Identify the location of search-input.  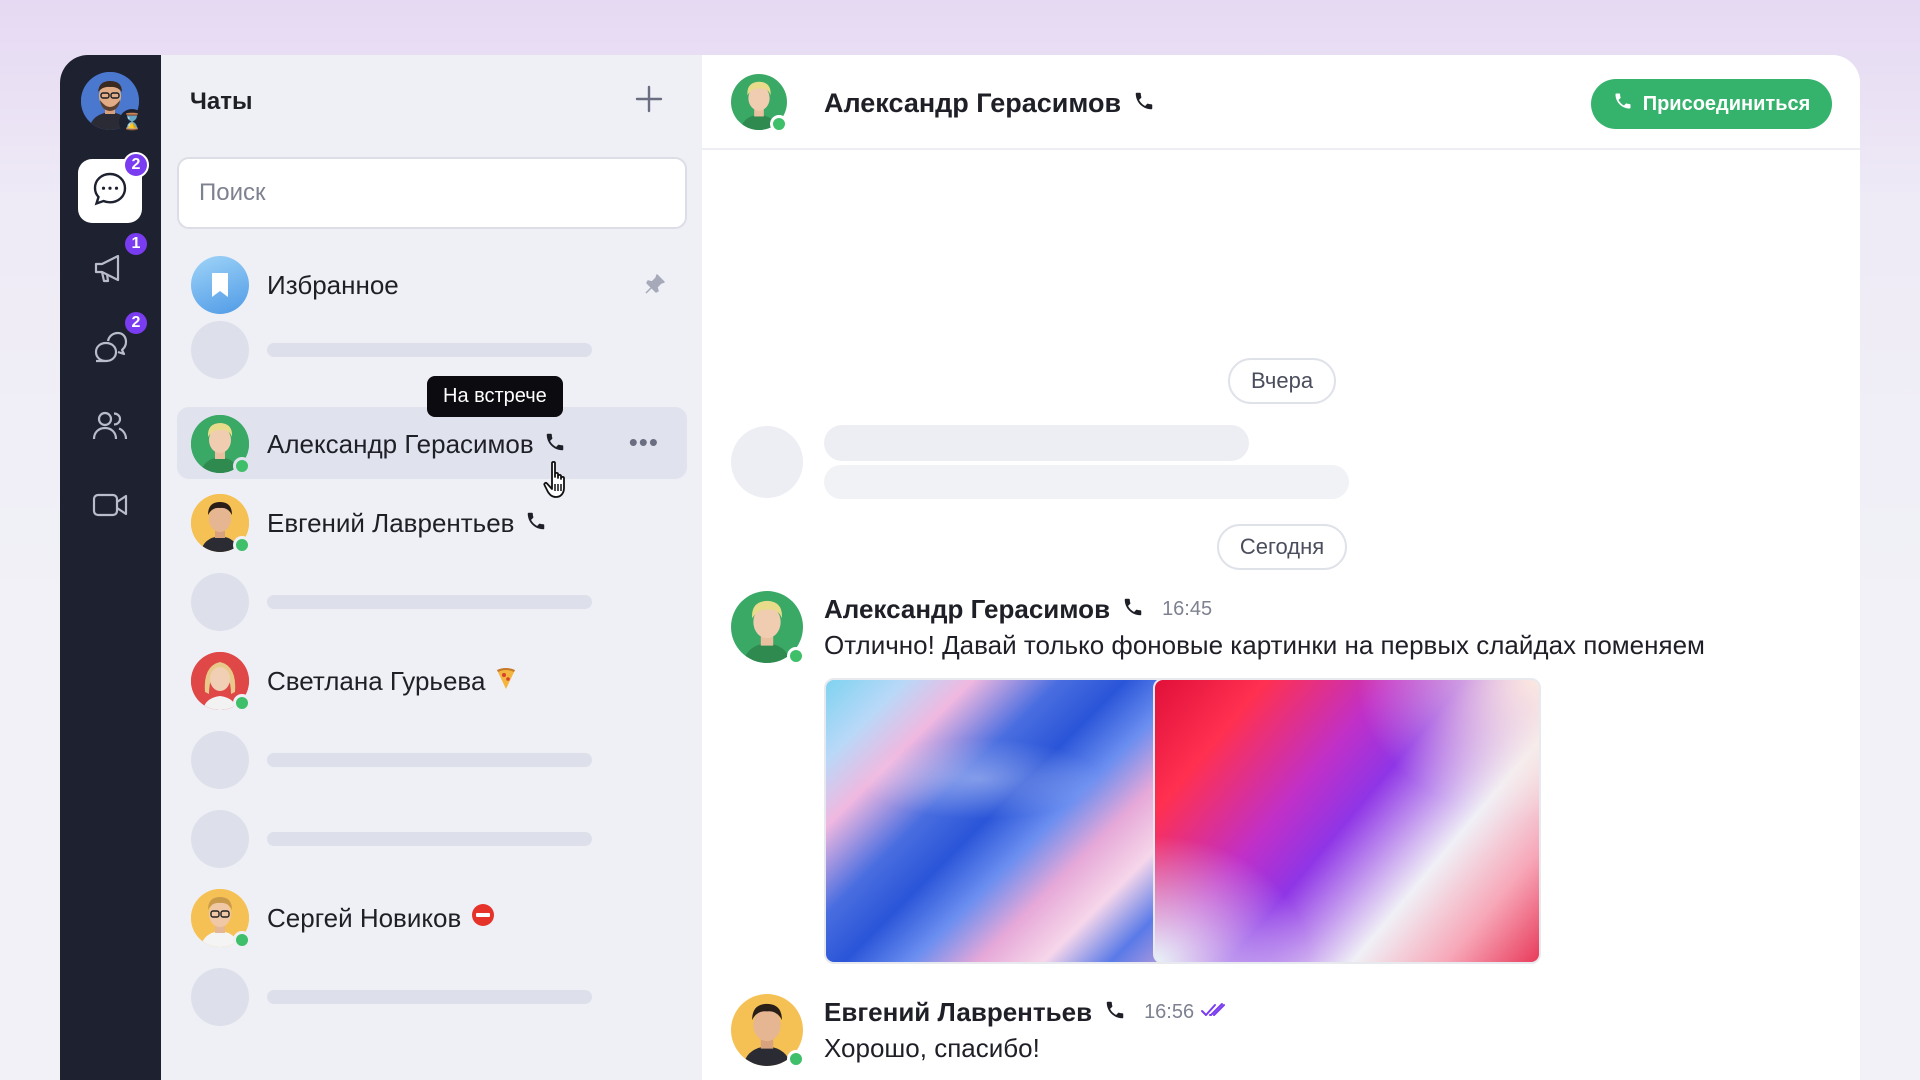
(432, 193).